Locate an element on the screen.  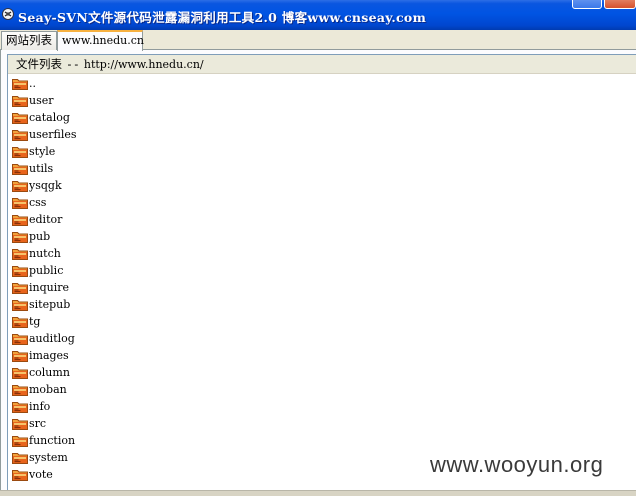
list-item-label: auditlog is located at coordinates (52, 338).